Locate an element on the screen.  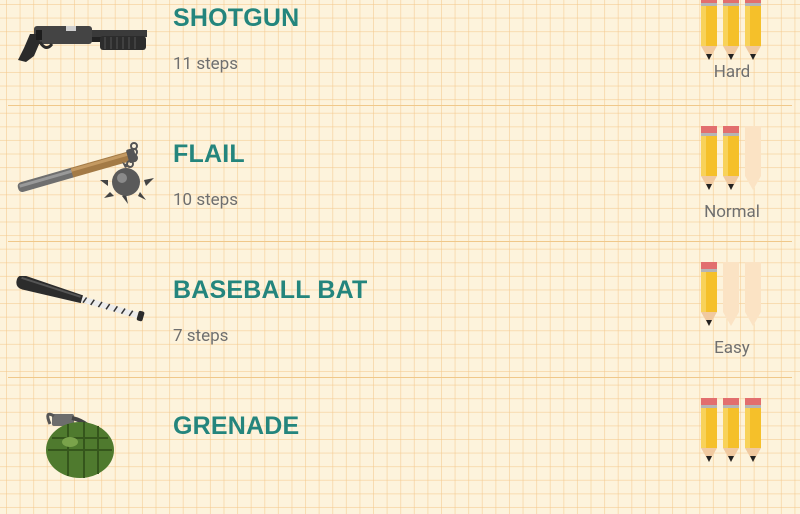
weapon-title: FLAIL is located at coordinates (209, 154).